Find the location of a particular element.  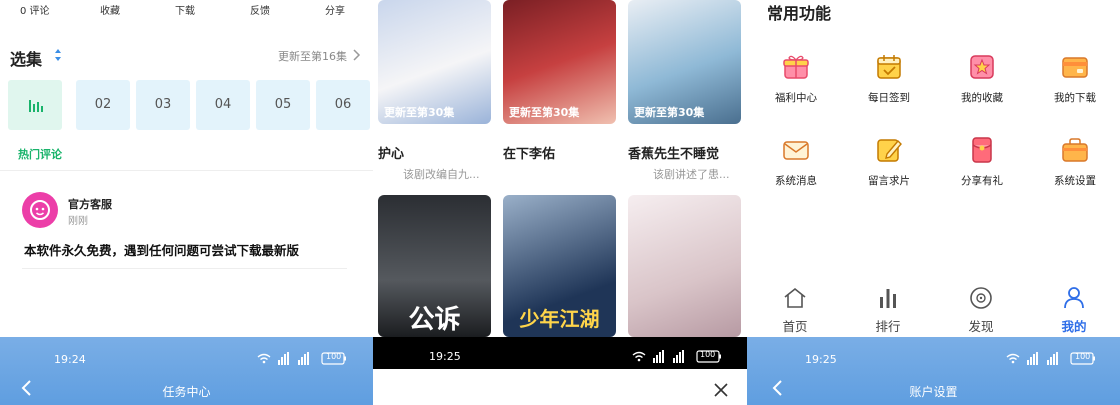

episode-playing is located at coordinates (35, 105).